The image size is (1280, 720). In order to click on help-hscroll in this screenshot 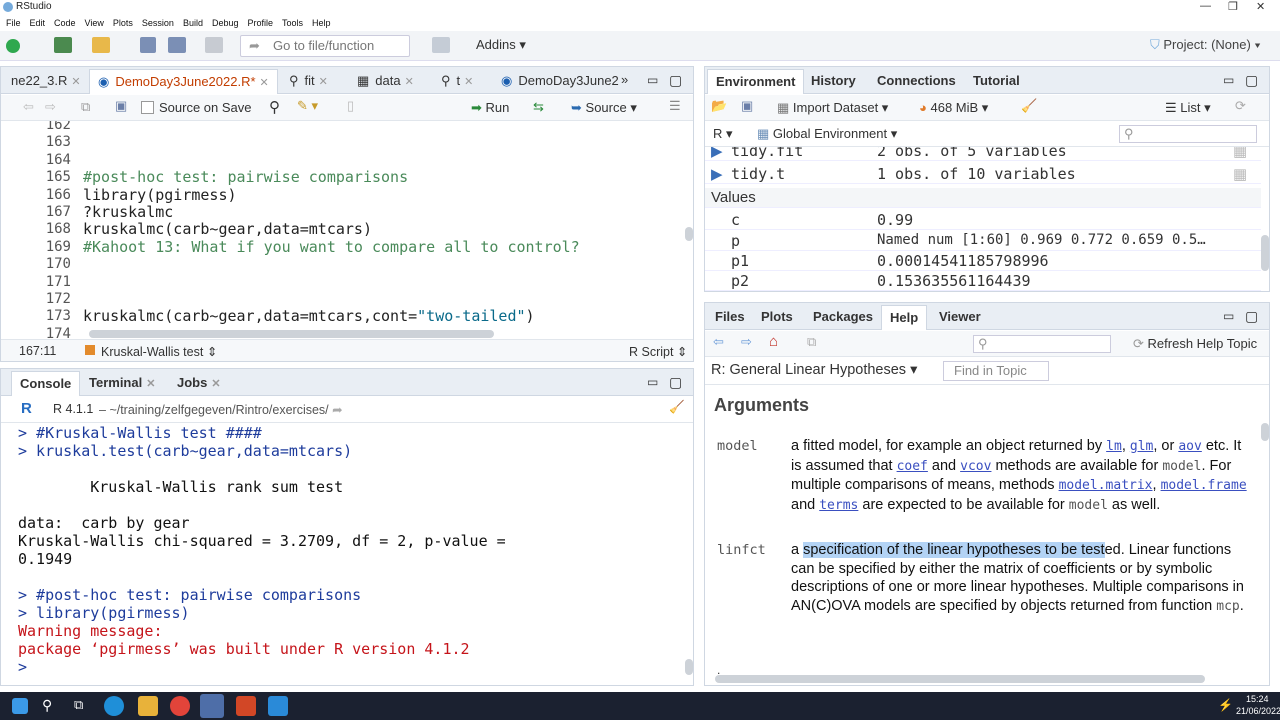, I will do `click(960, 679)`.